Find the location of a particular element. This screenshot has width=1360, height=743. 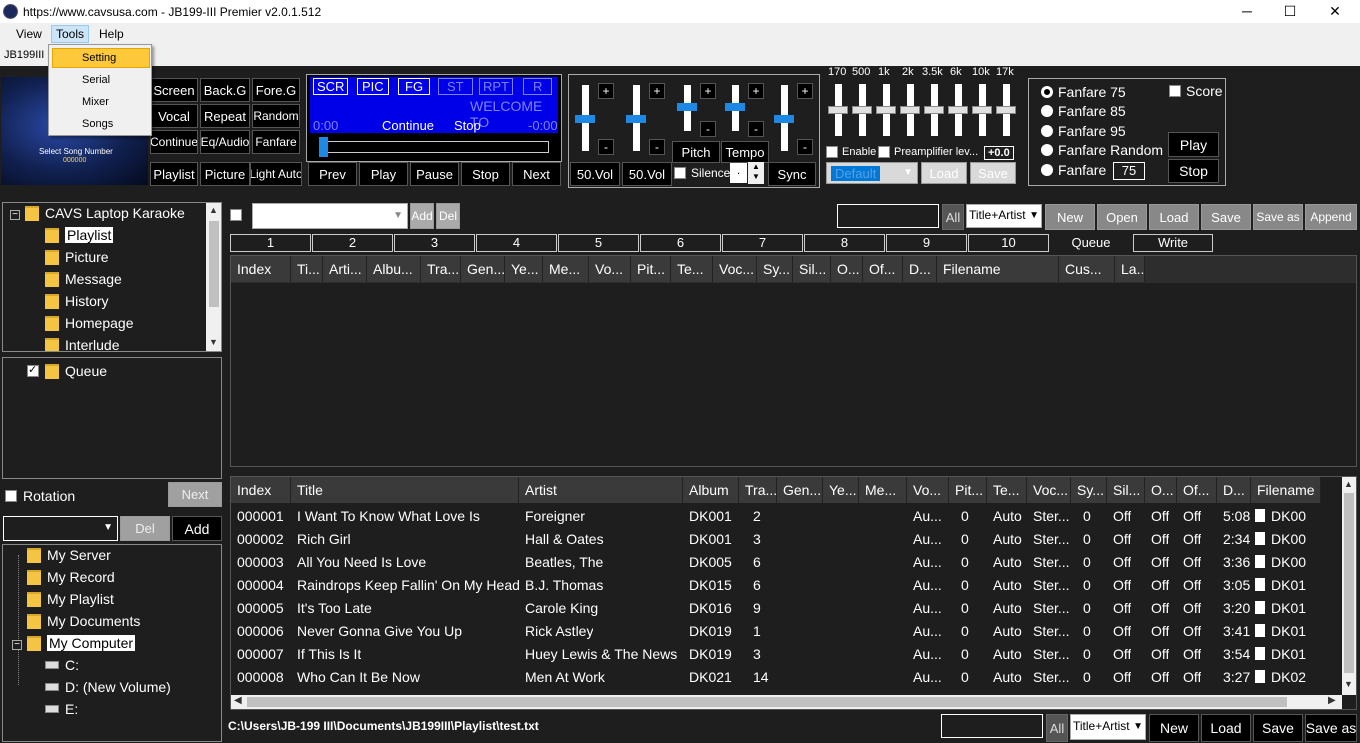

playlist-button: Playlist is located at coordinates (174, 174).